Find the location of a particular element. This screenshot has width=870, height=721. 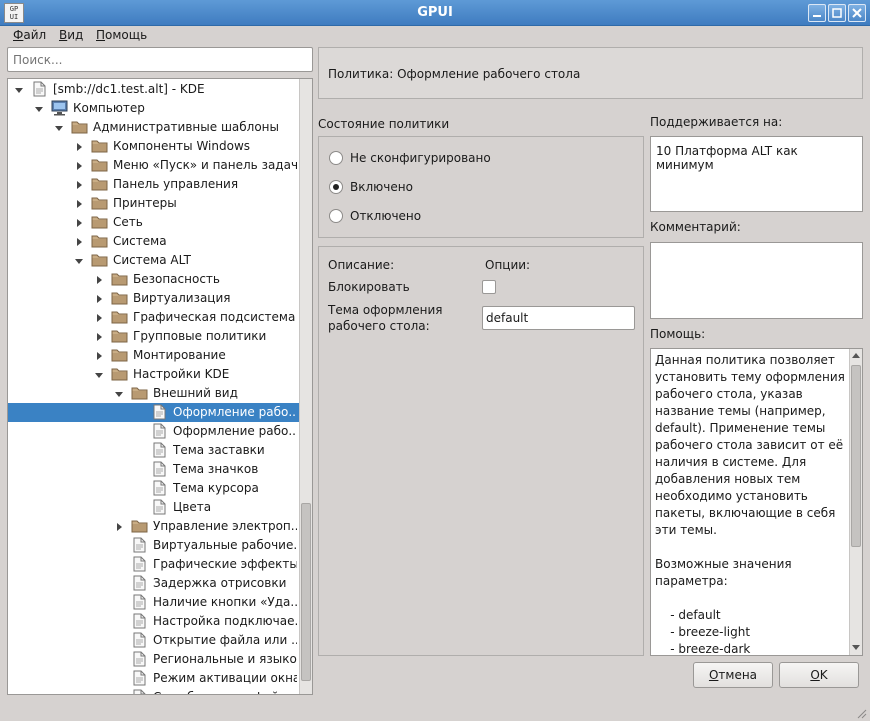

tree-item-label: Тема курсора is located at coordinates (216, 488).